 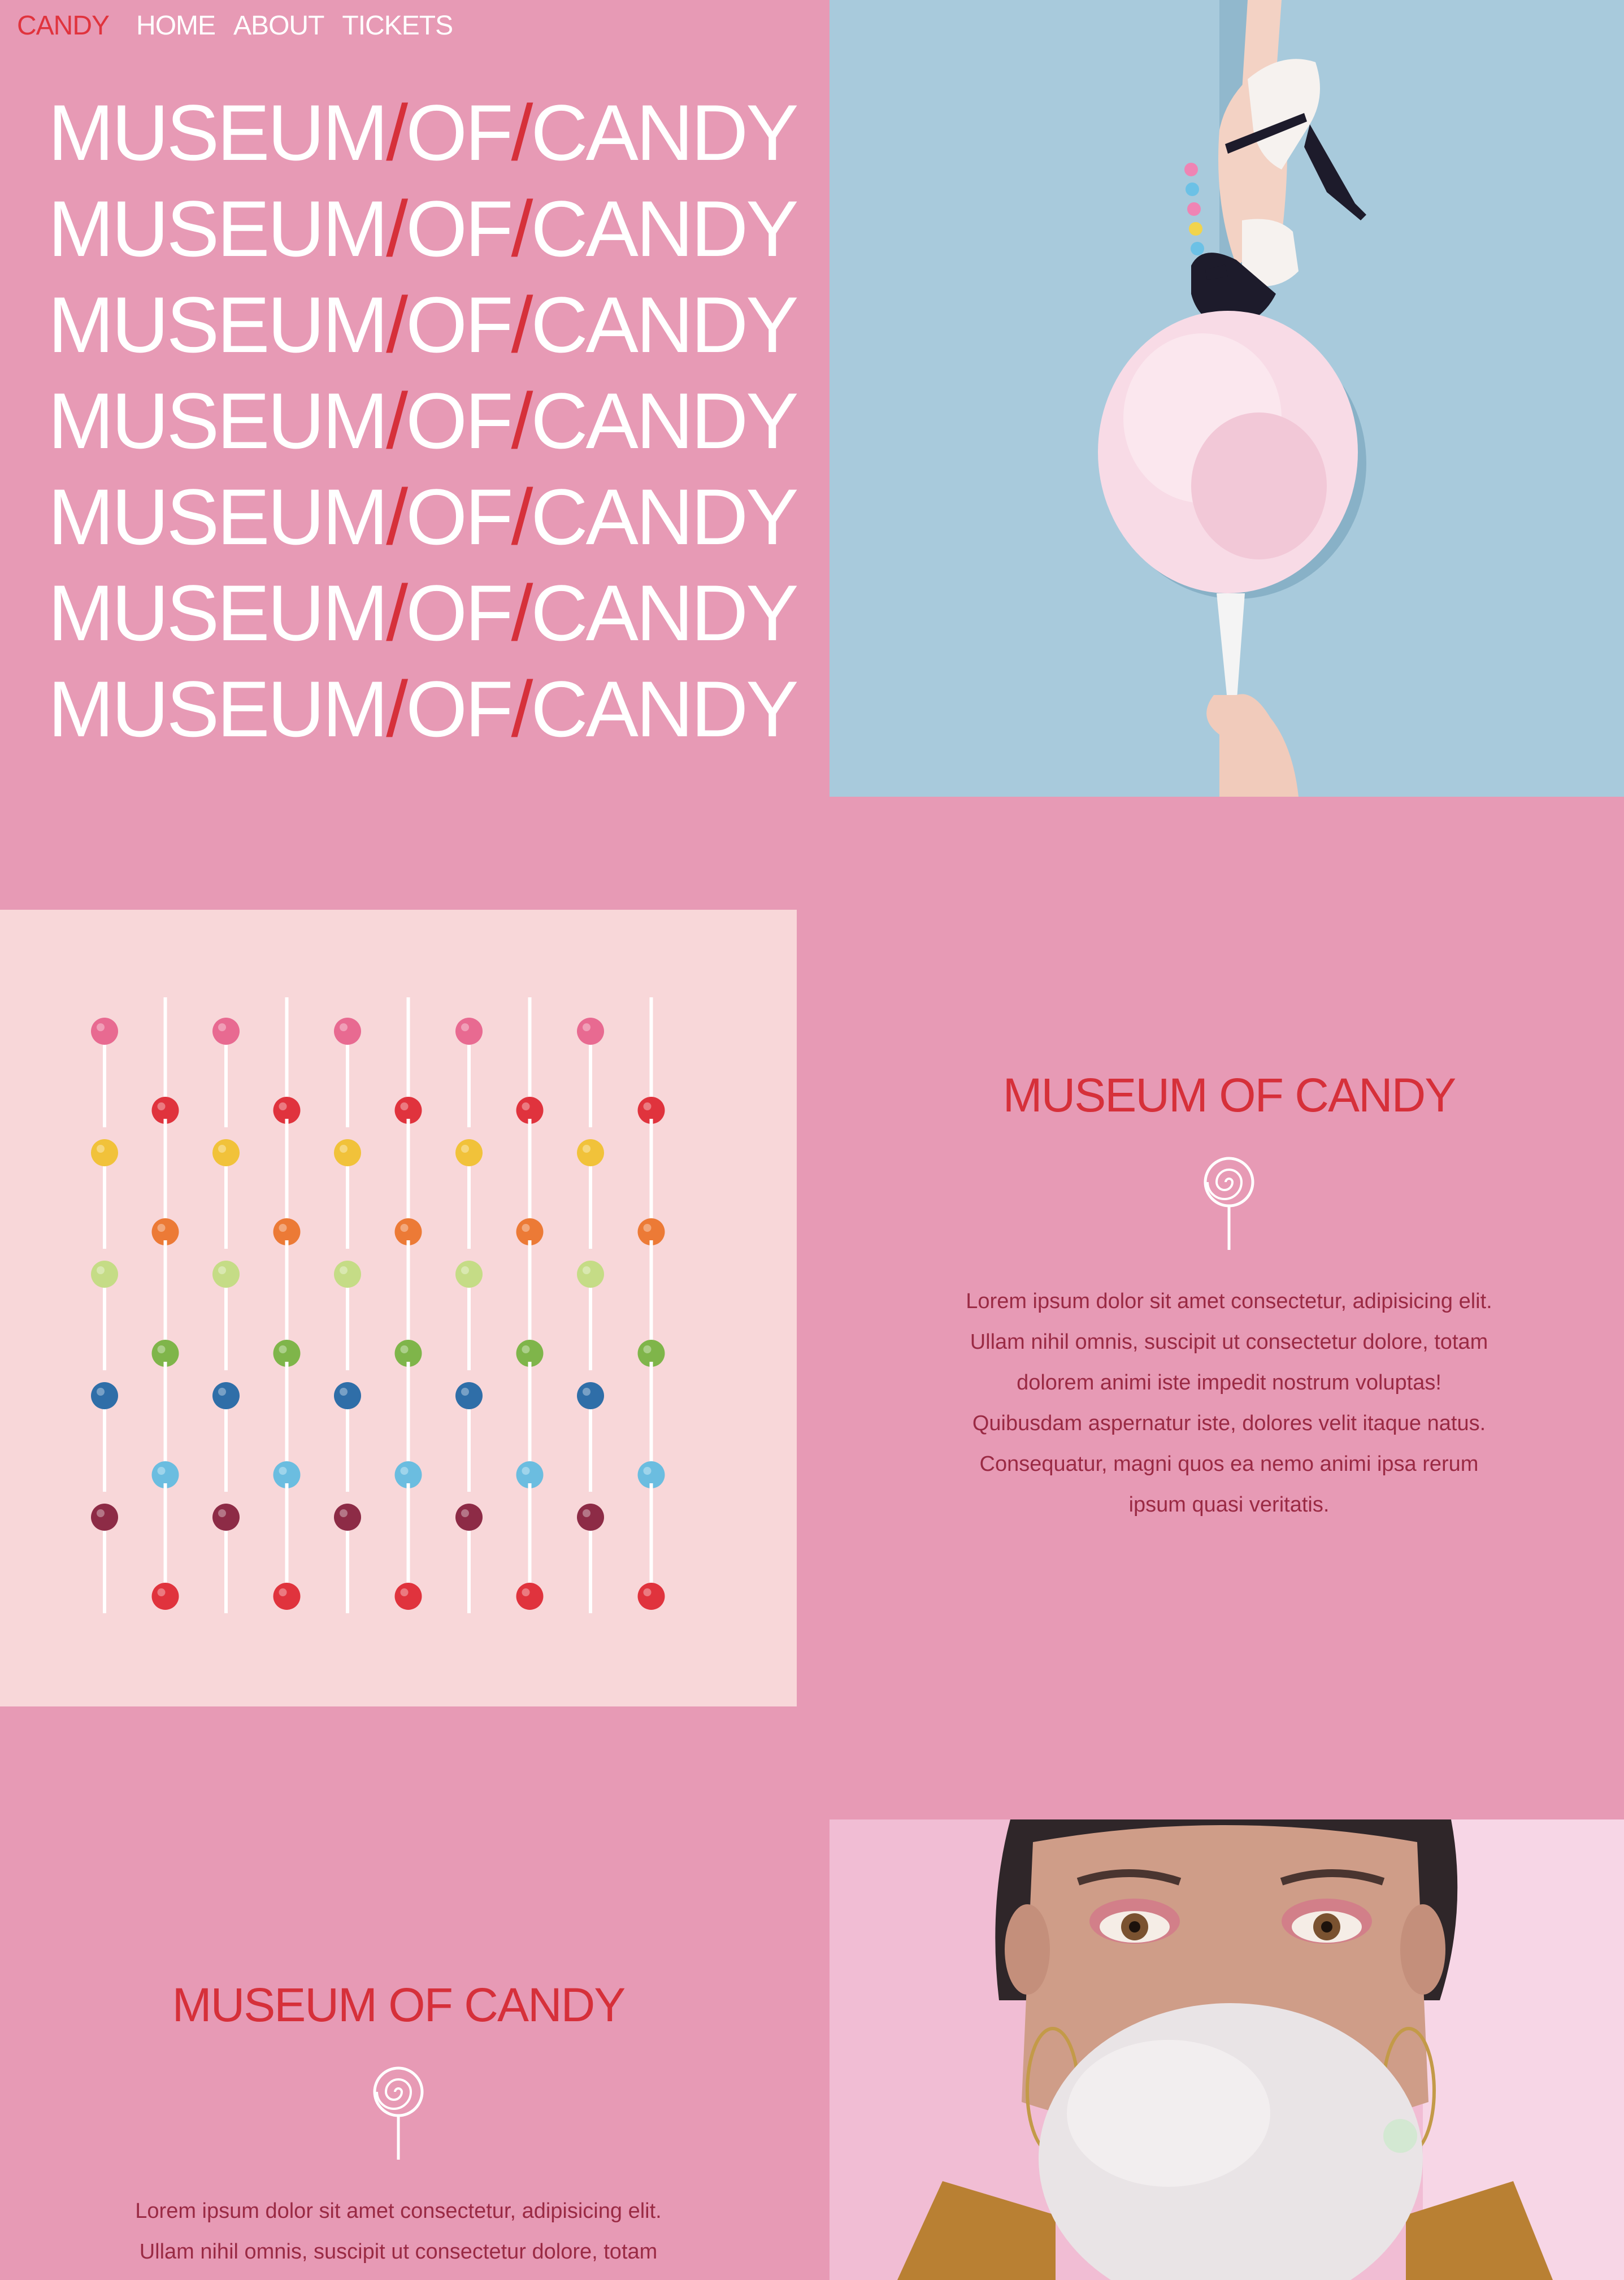 I want to click on lollipop-grid-illustration, so click(x=378, y=1305).